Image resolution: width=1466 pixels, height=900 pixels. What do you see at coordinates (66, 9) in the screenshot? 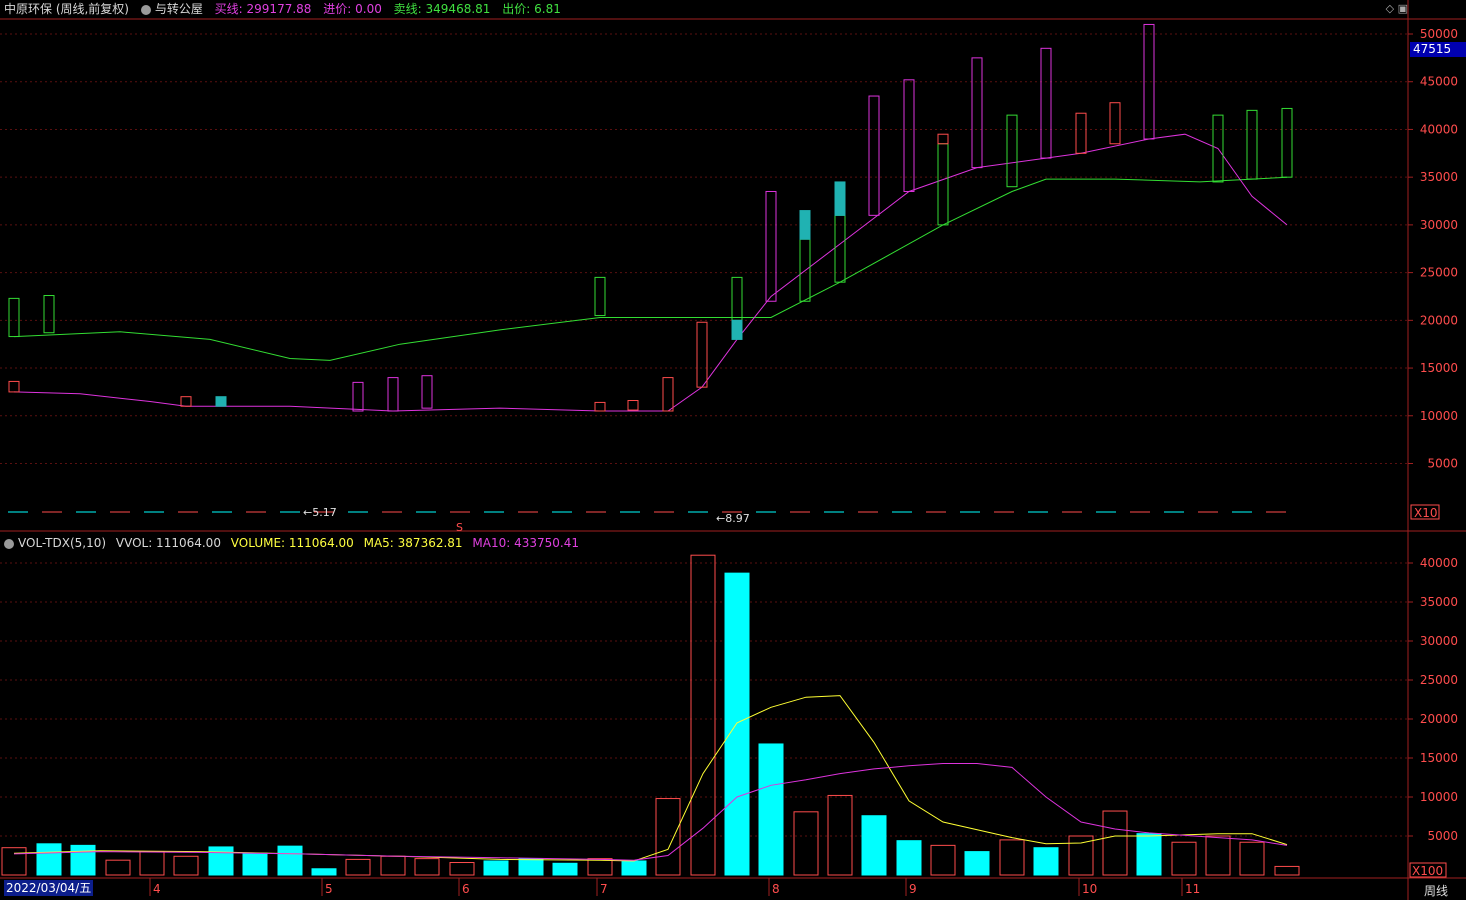
I see `stock-title: 中原环保 (周线,前复权)` at bounding box center [66, 9].